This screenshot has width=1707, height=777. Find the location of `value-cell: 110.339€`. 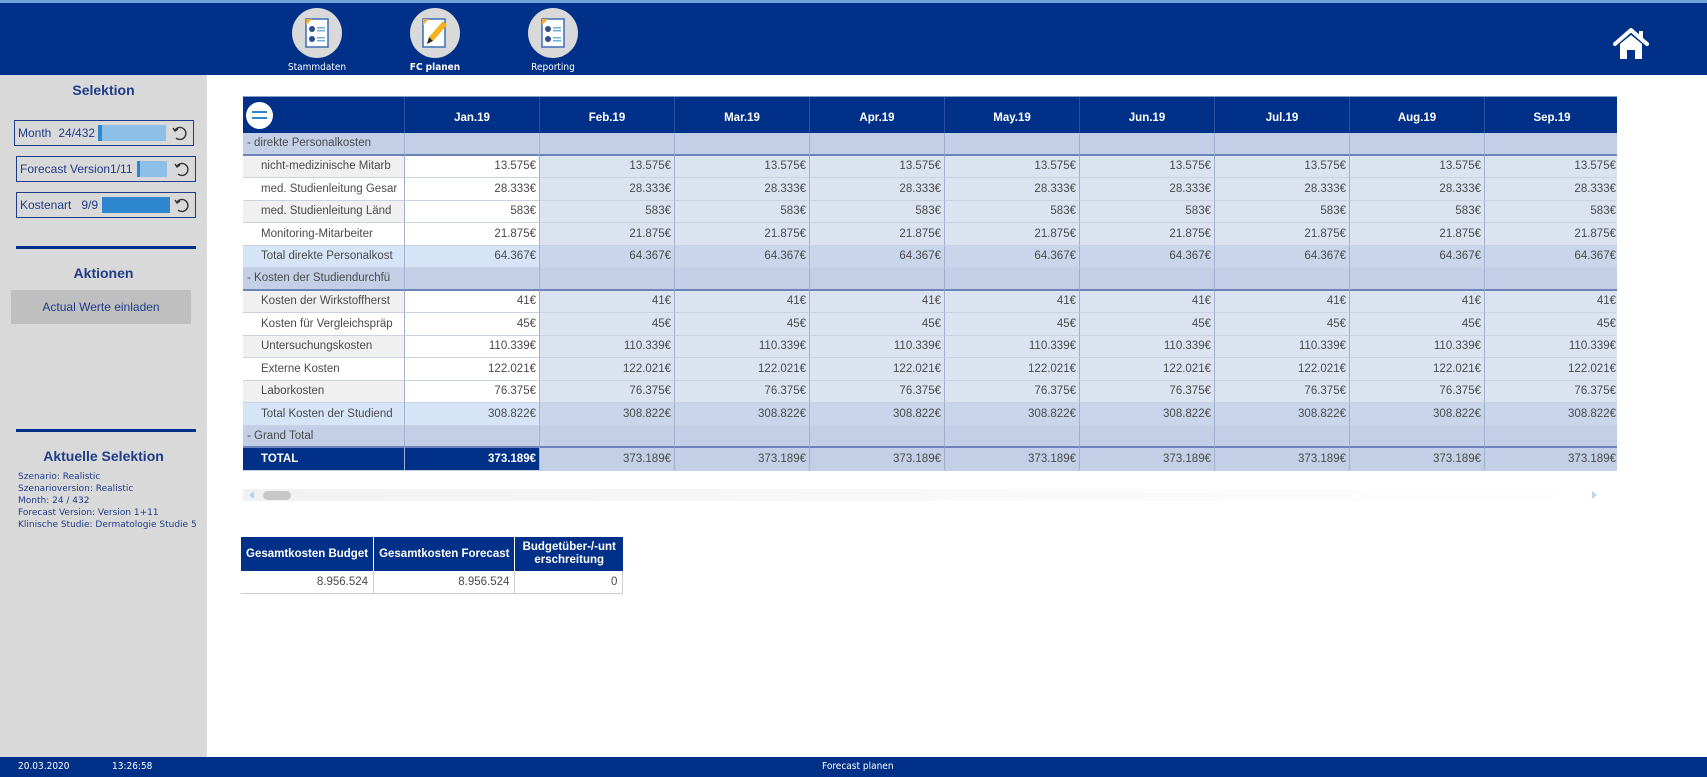

value-cell: 110.339€ is located at coordinates (472, 346).